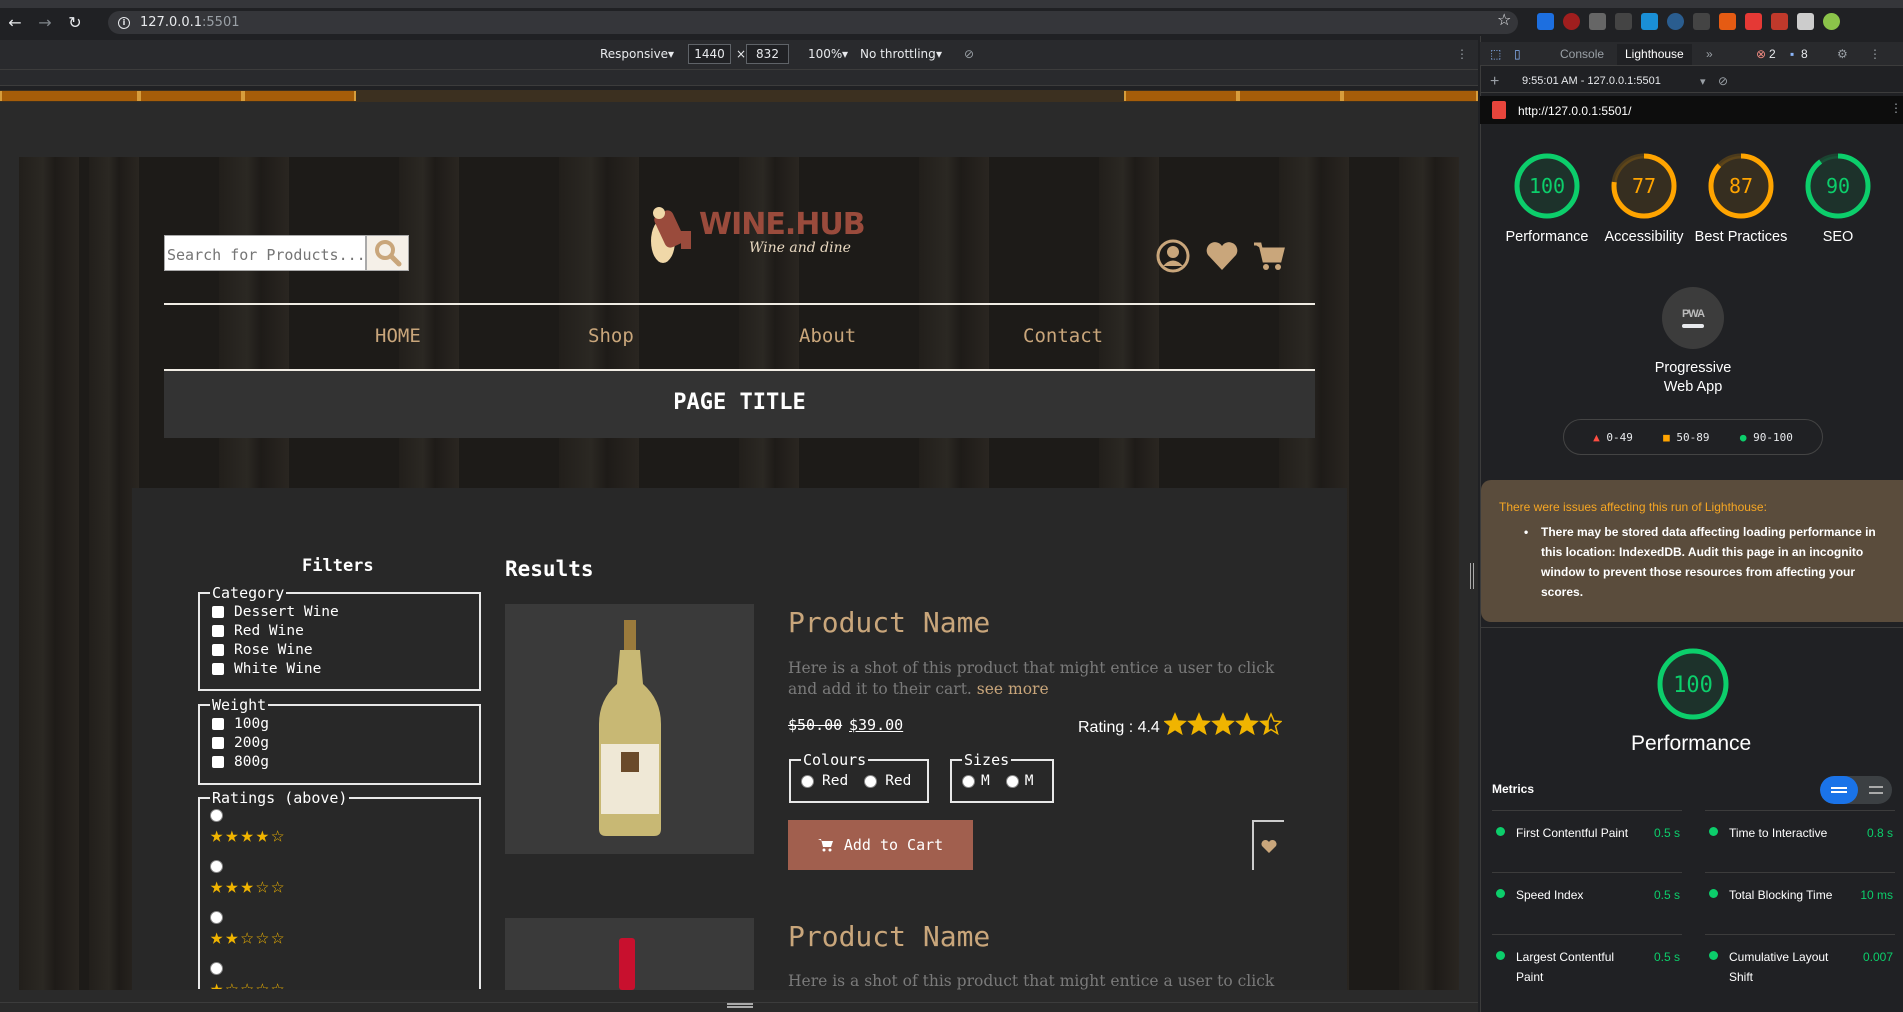 Image resolution: width=1903 pixels, height=1012 pixels. What do you see at coordinates (1574, 111) in the screenshot?
I see `report-url: http://127.0.0.1:5501/` at bounding box center [1574, 111].